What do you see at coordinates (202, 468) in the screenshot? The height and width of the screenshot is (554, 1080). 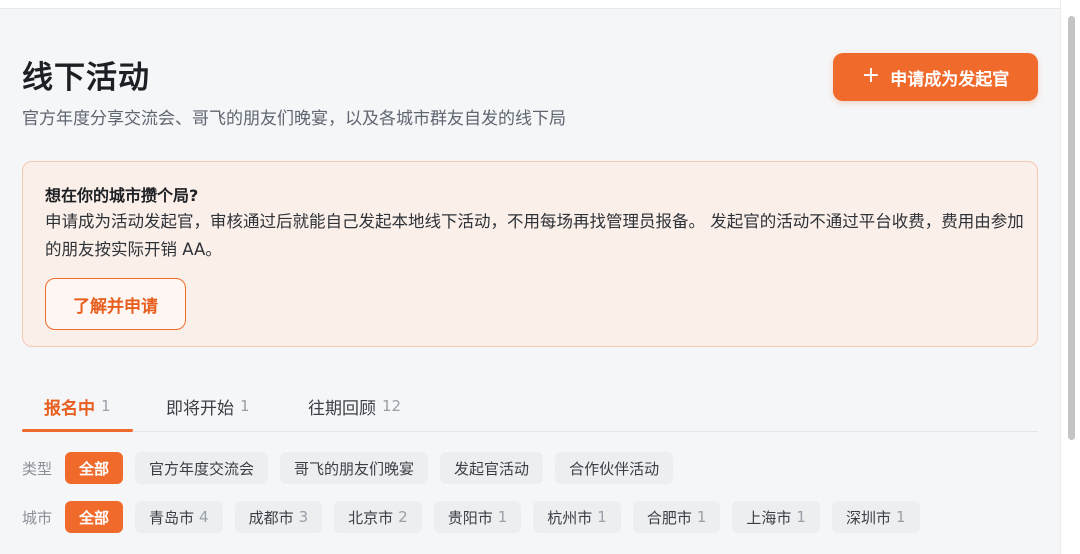 I see `type-filter-chip-official: 官方年度交流会` at bounding box center [202, 468].